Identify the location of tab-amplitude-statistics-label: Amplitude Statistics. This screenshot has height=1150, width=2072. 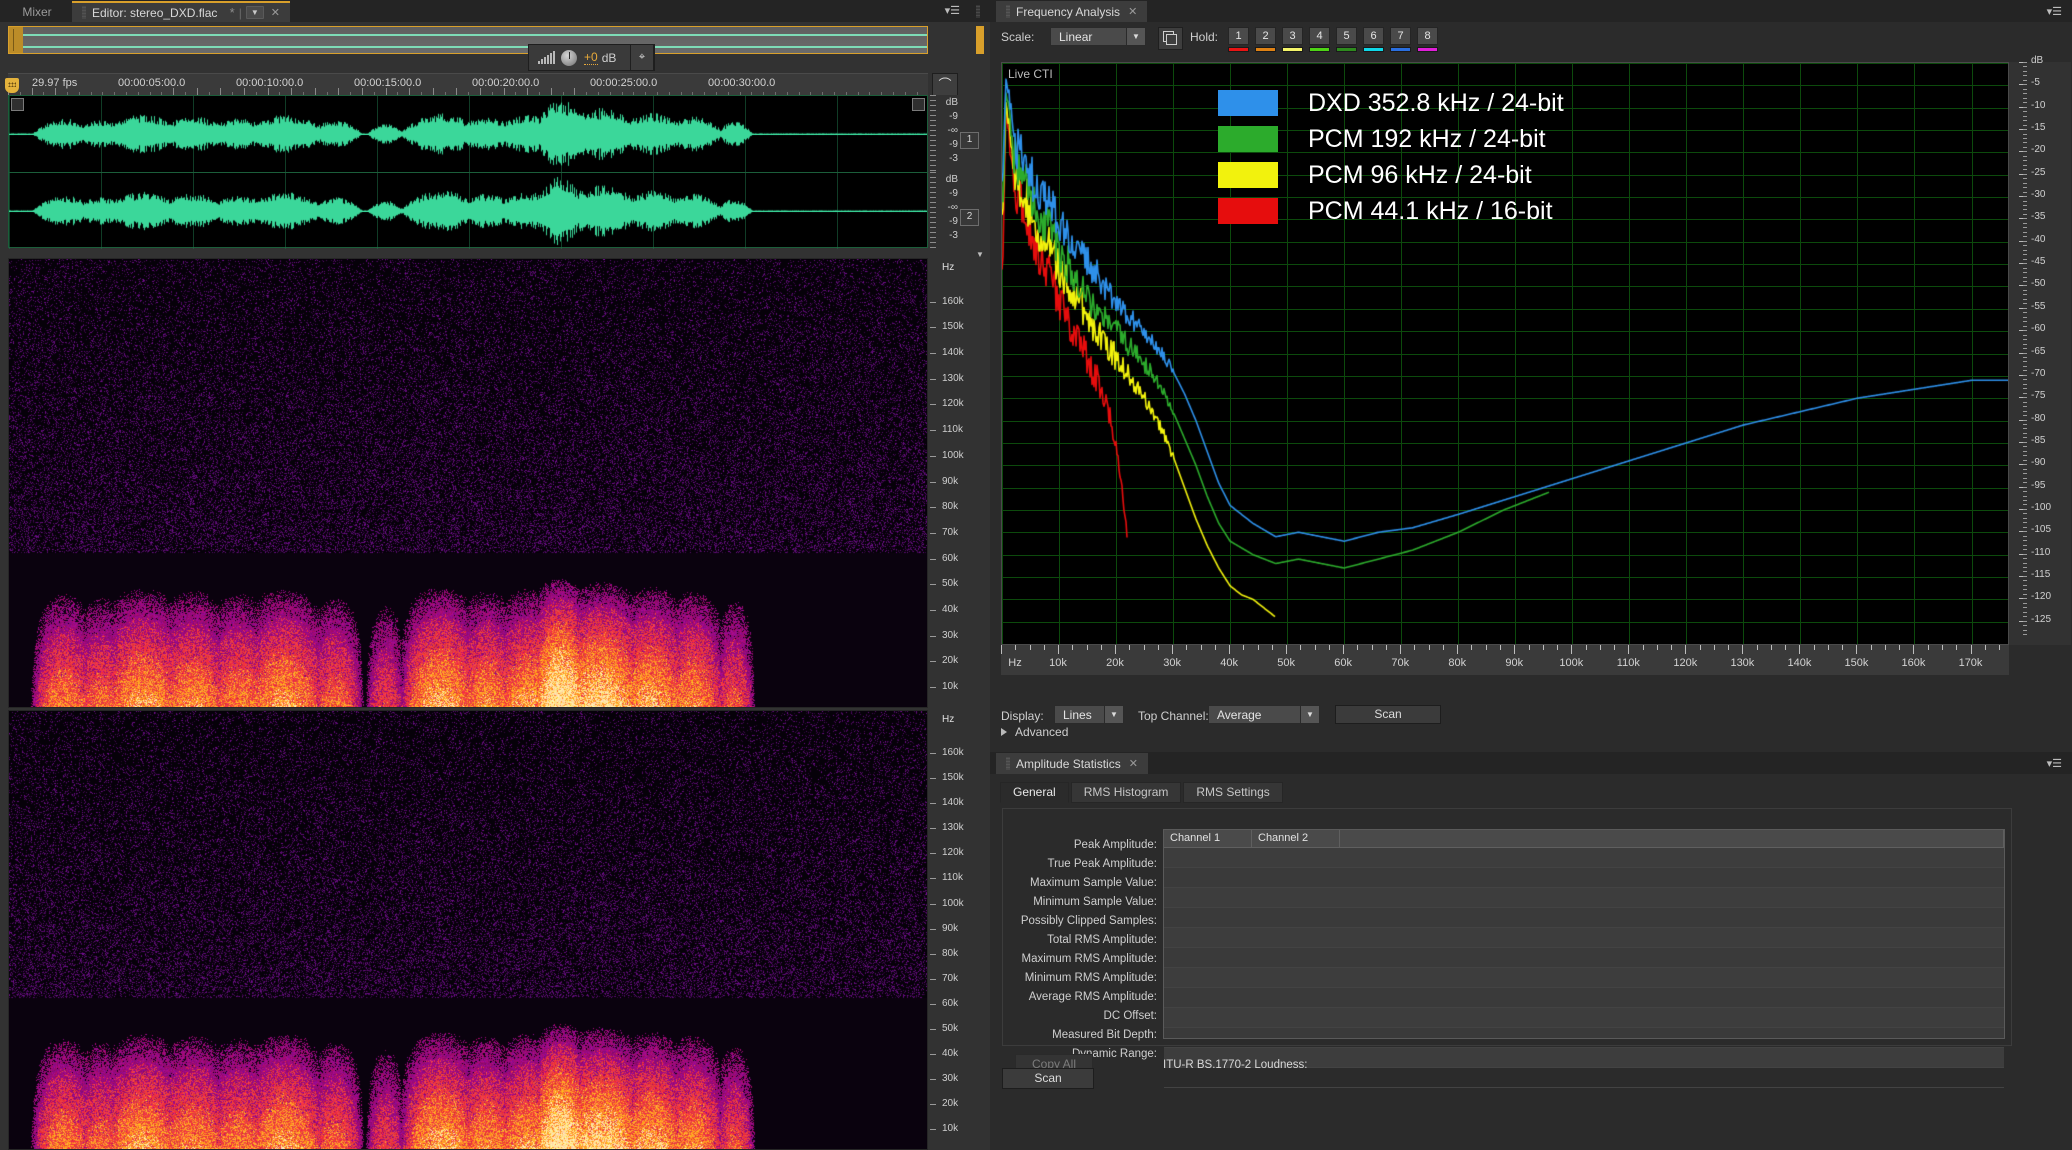
(1068, 763).